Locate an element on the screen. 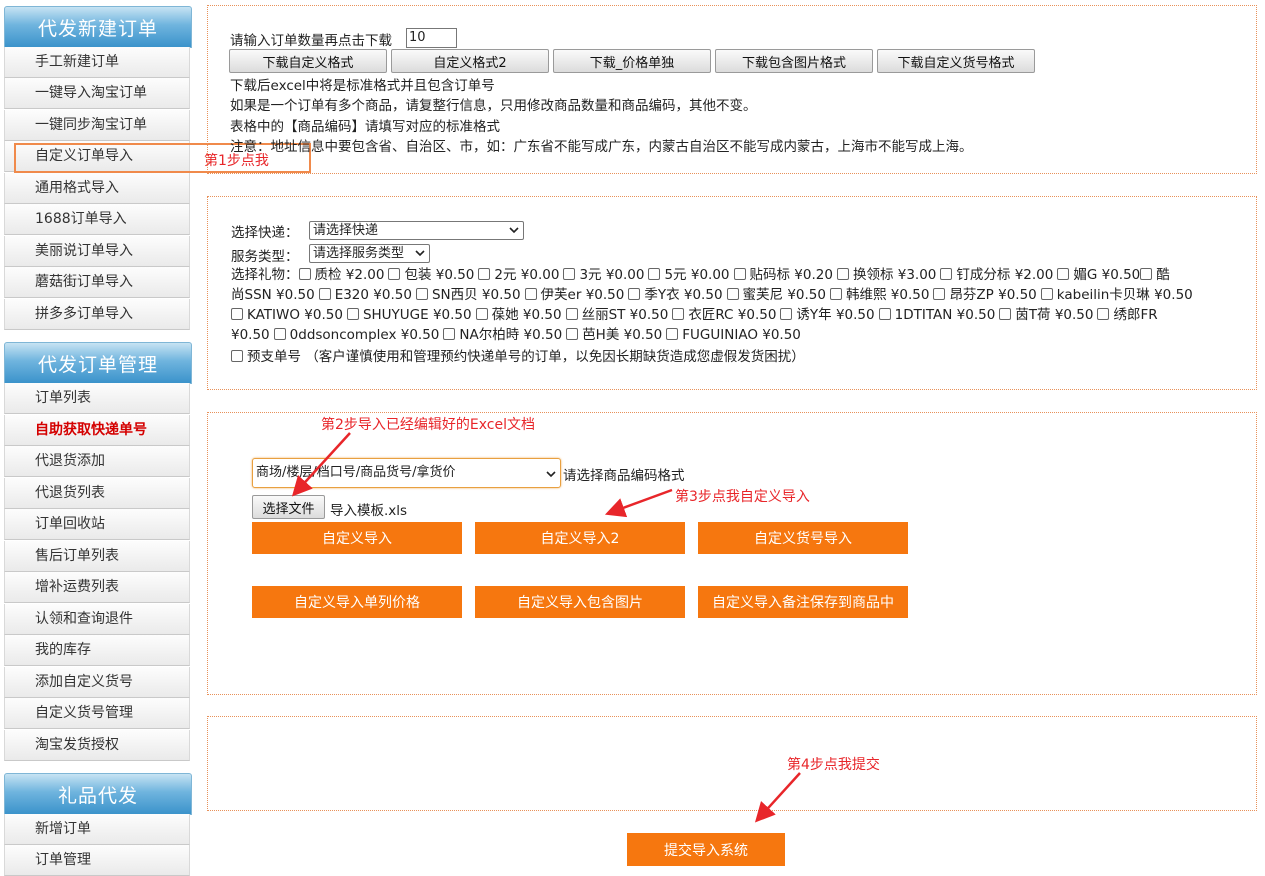 The width and height of the screenshot is (1265, 876). sidebar-item-claim-returns: 认领和查询退件 is located at coordinates (97, 619).